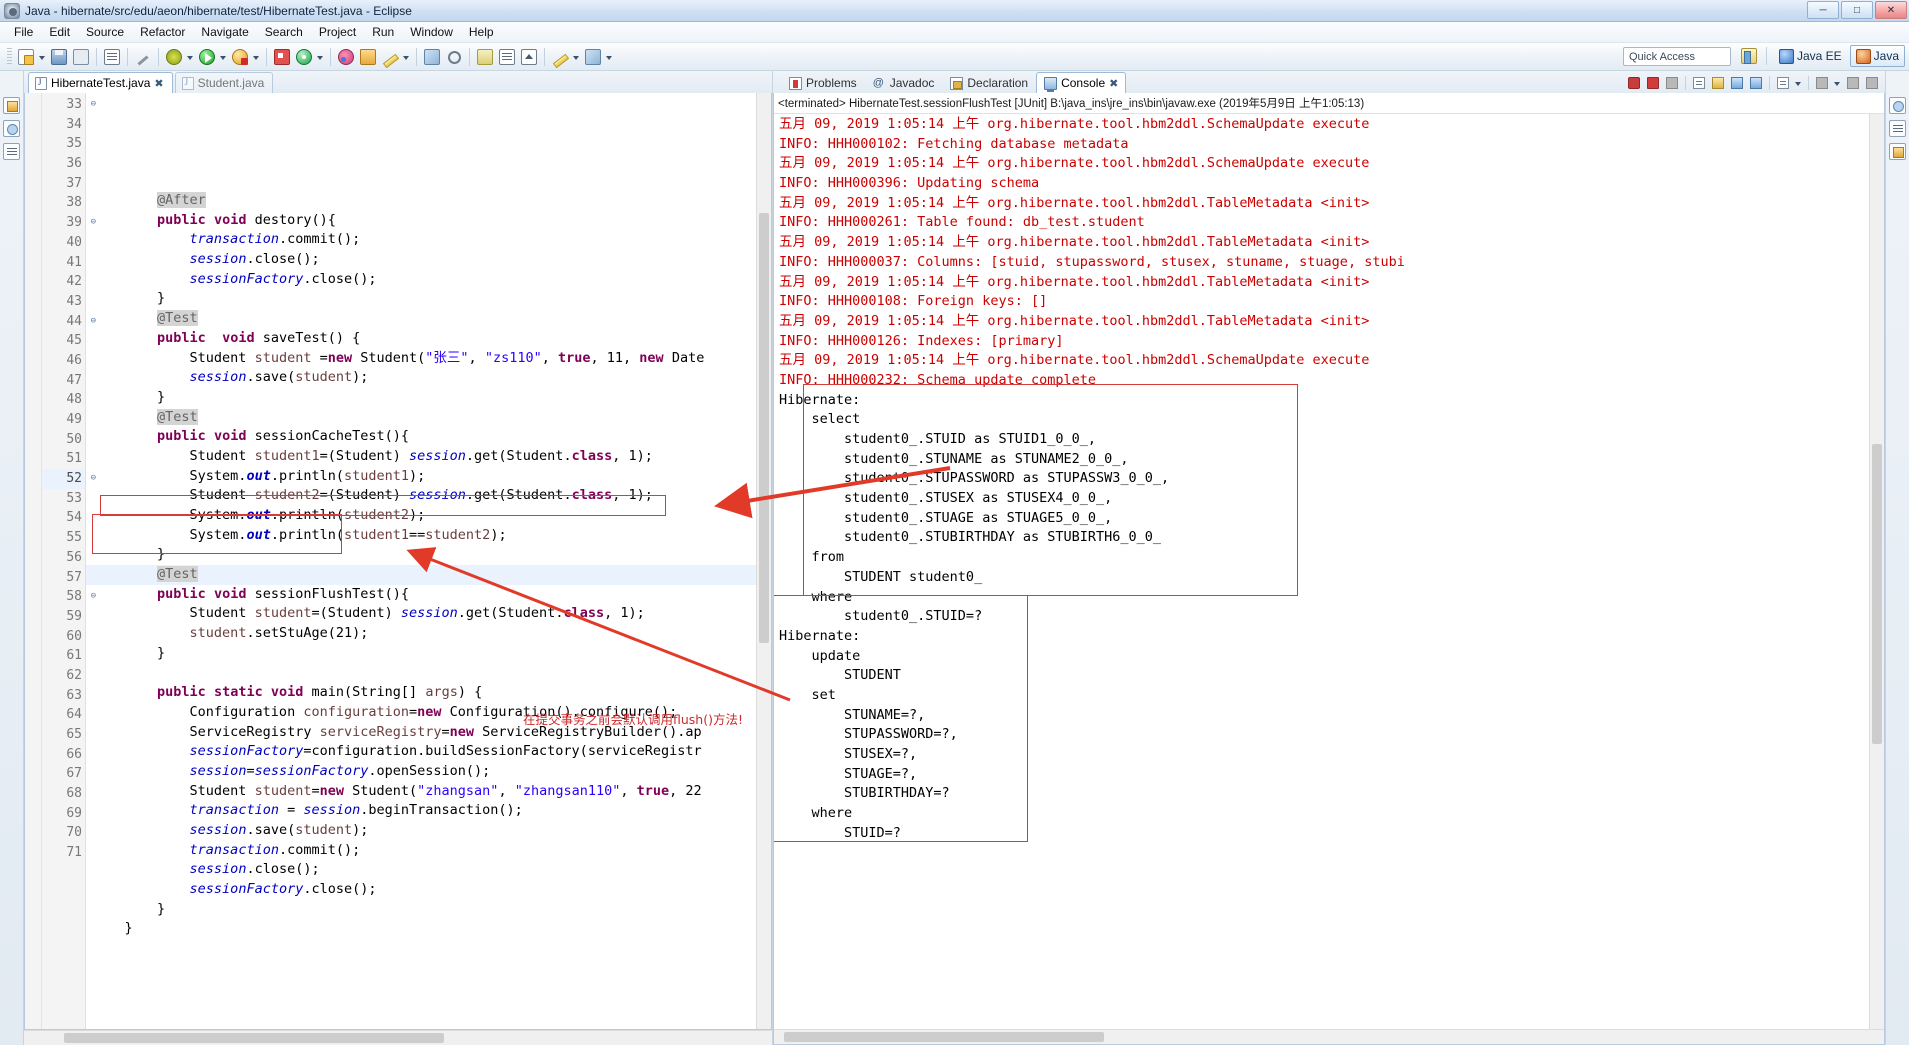 The width and height of the screenshot is (1909, 1045). What do you see at coordinates (575, 57) in the screenshot?
I see `back-dropdown-arrow` at bounding box center [575, 57].